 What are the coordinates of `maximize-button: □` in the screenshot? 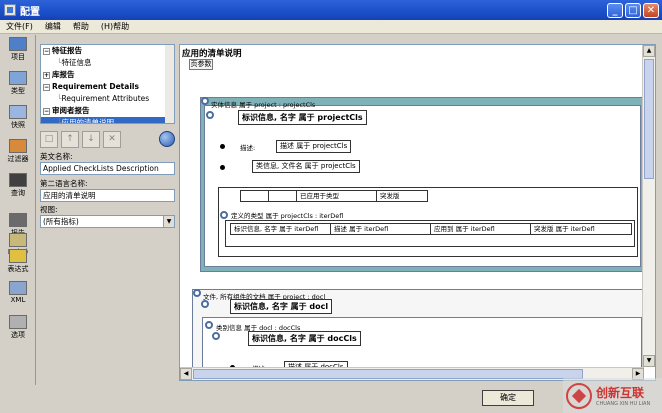 It's located at (633, 10).